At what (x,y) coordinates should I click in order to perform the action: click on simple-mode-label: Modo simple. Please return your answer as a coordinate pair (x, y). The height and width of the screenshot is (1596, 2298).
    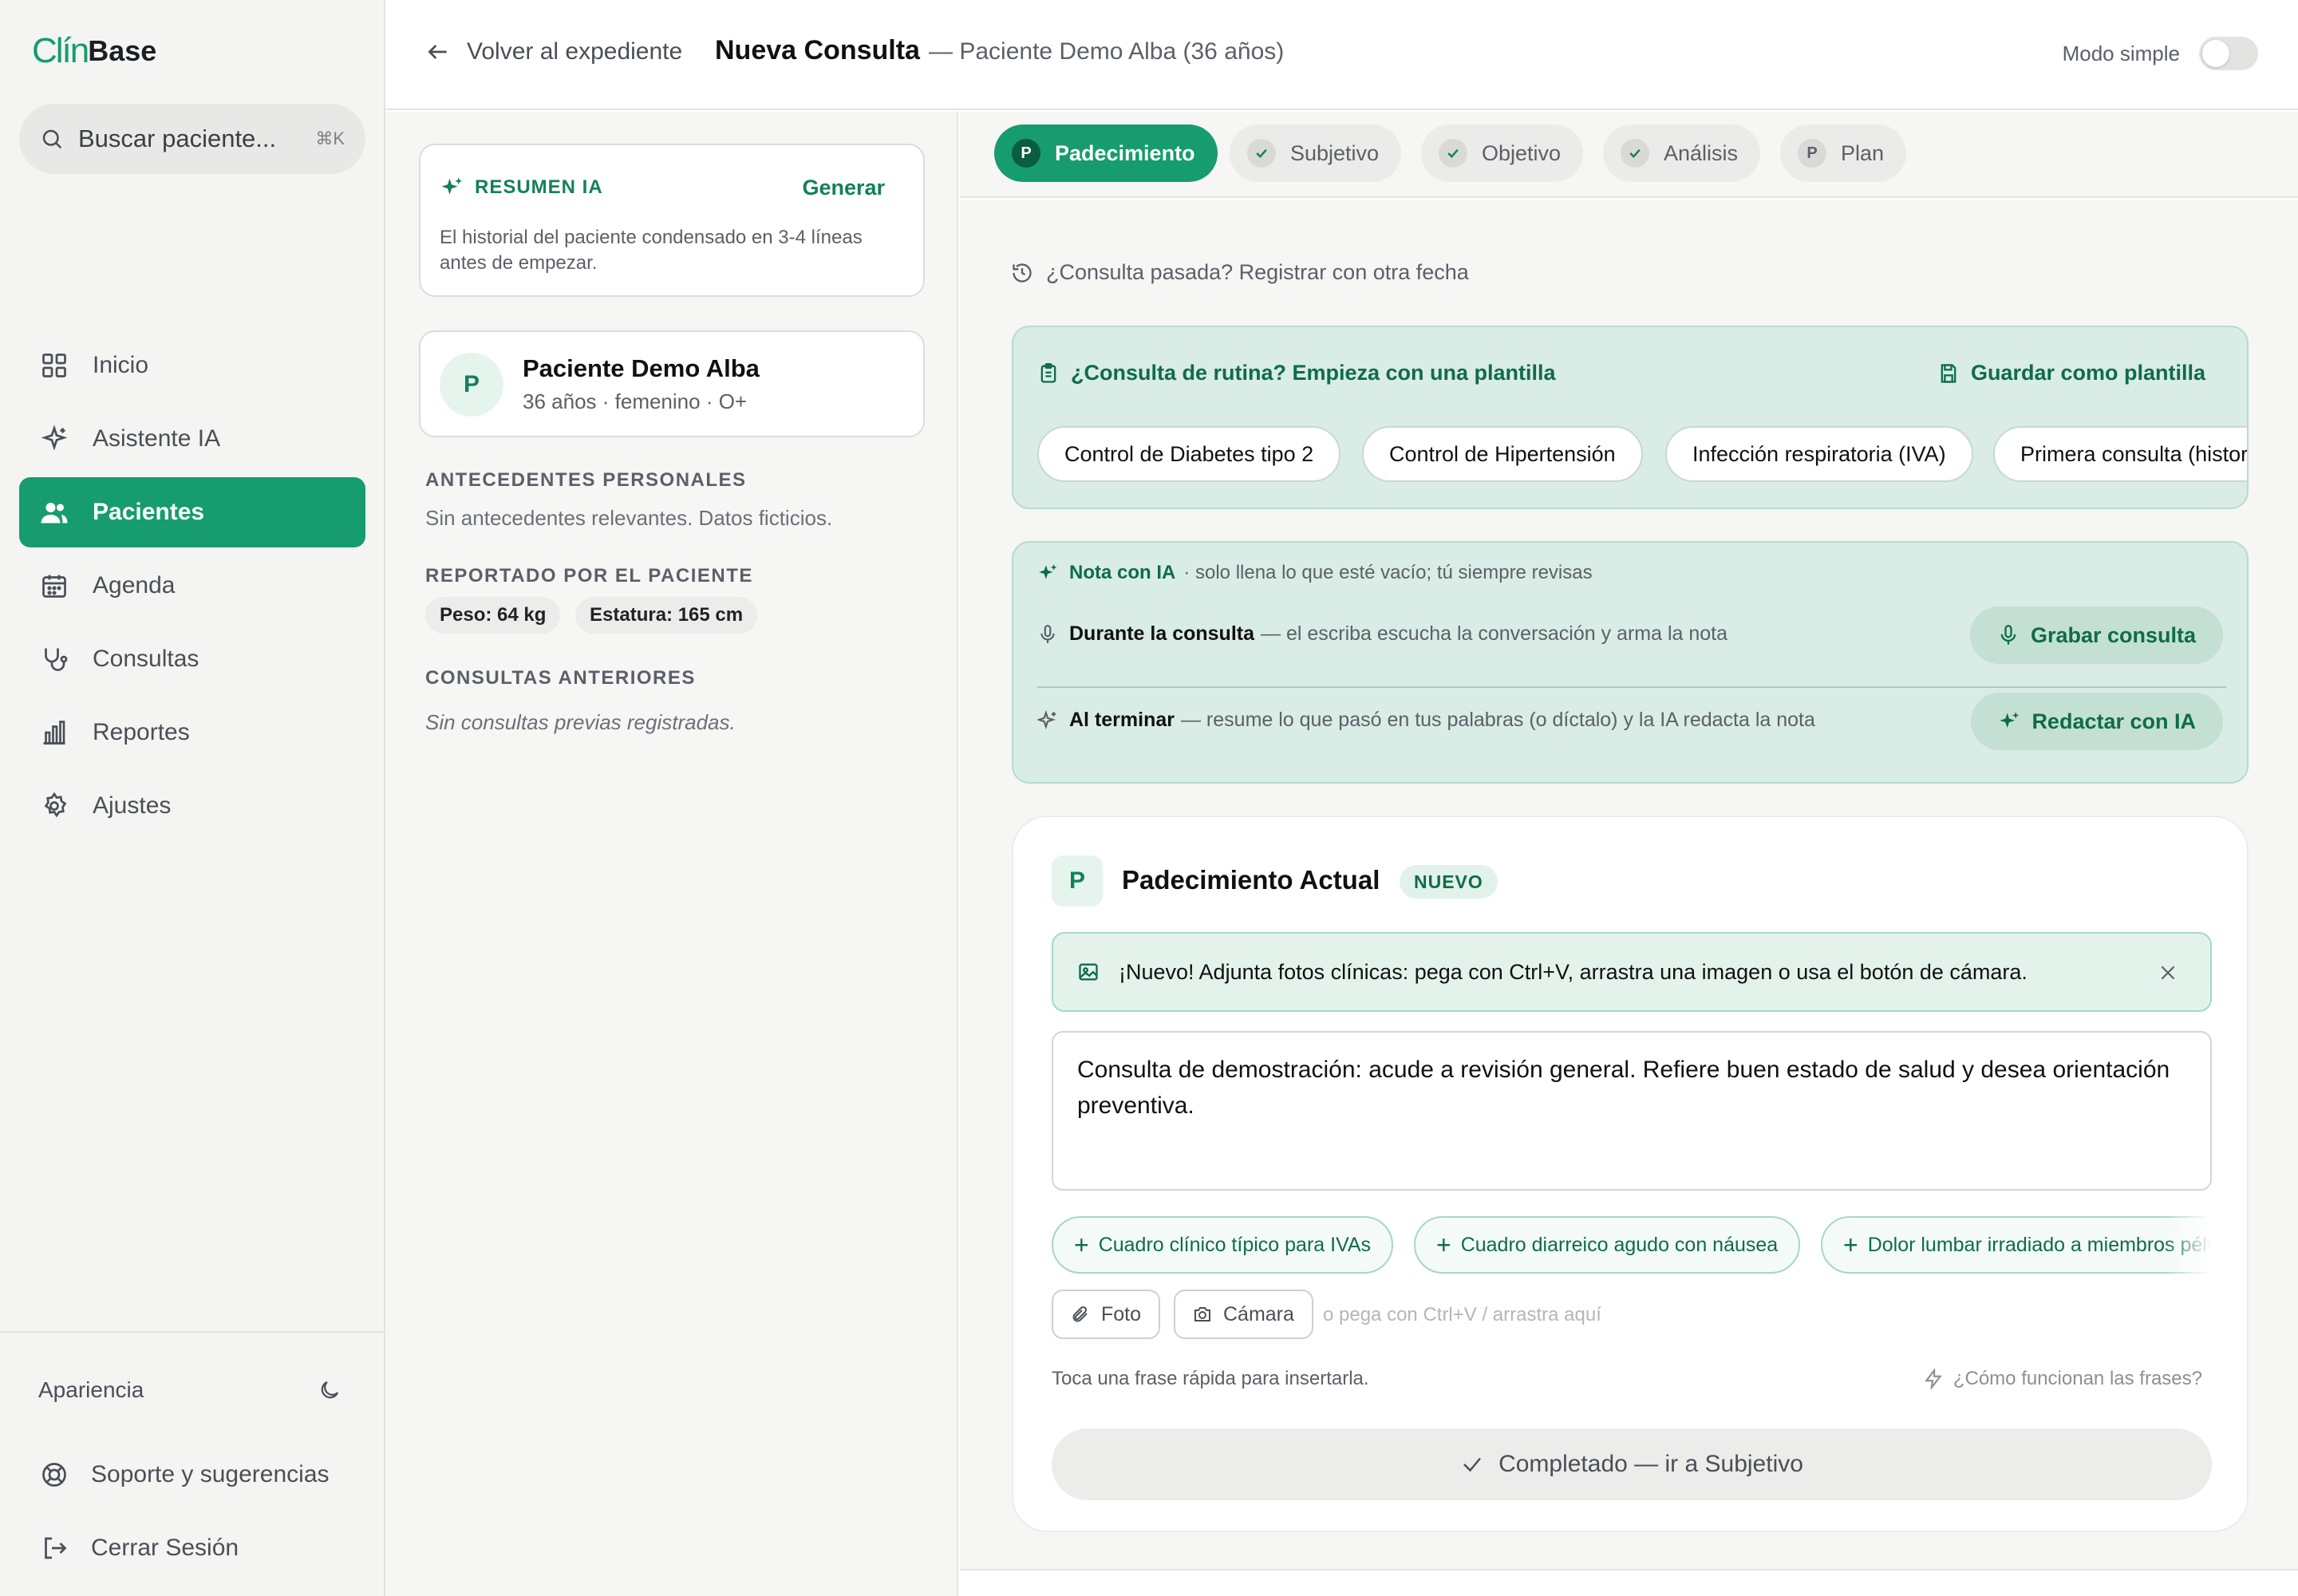
    Looking at the image, I should click on (2121, 53).